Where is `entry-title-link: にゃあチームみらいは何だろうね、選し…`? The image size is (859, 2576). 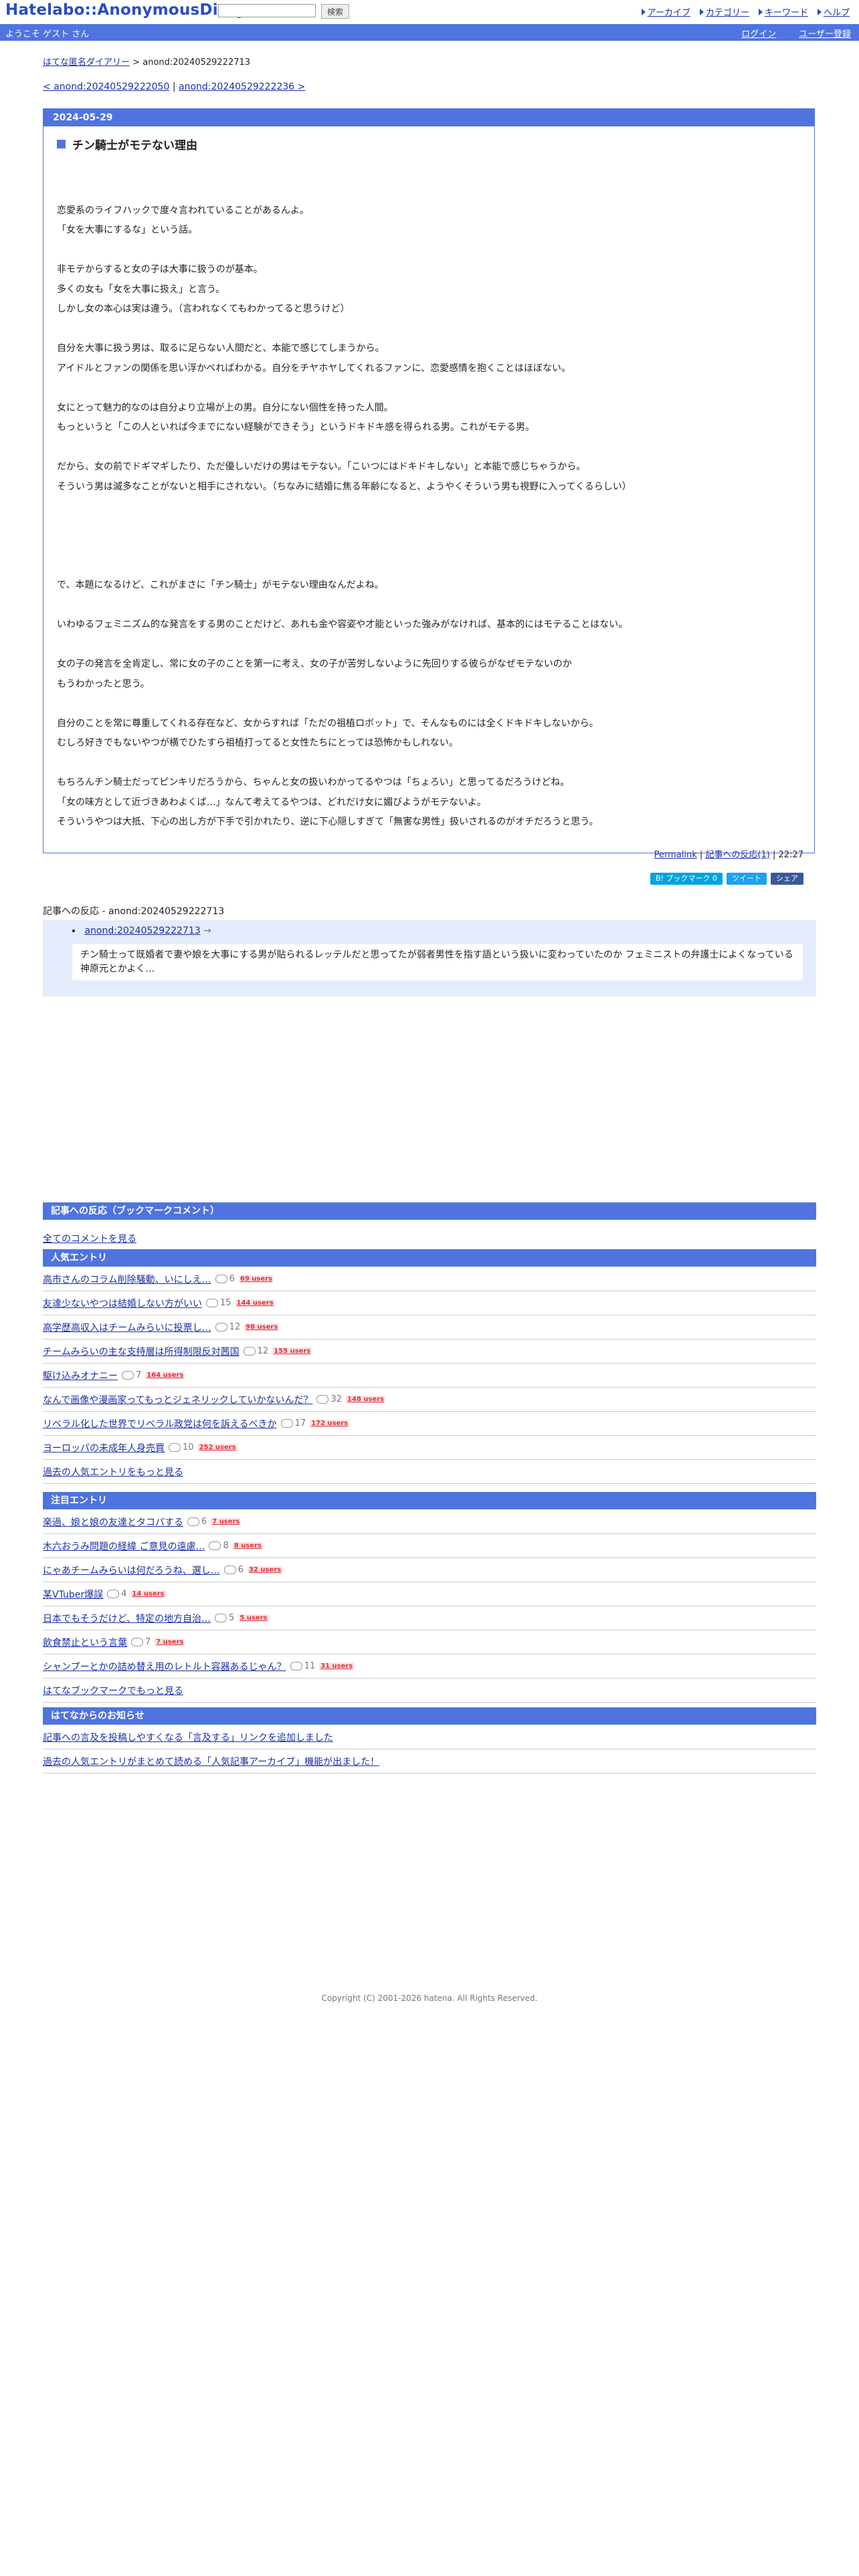
entry-title-link: にゃあチームみらいは何だろうね、選し… is located at coordinates (132, 1570).